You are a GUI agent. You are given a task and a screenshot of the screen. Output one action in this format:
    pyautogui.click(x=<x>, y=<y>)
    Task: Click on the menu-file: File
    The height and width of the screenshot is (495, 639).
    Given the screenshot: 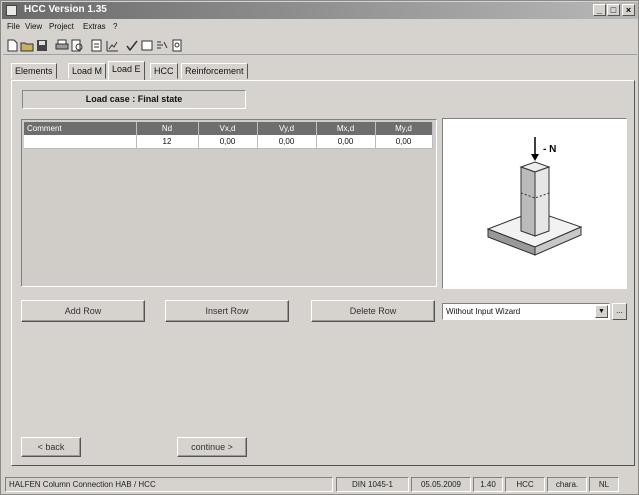 What is the action you would take?
    pyautogui.click(x=13, y=26)
    